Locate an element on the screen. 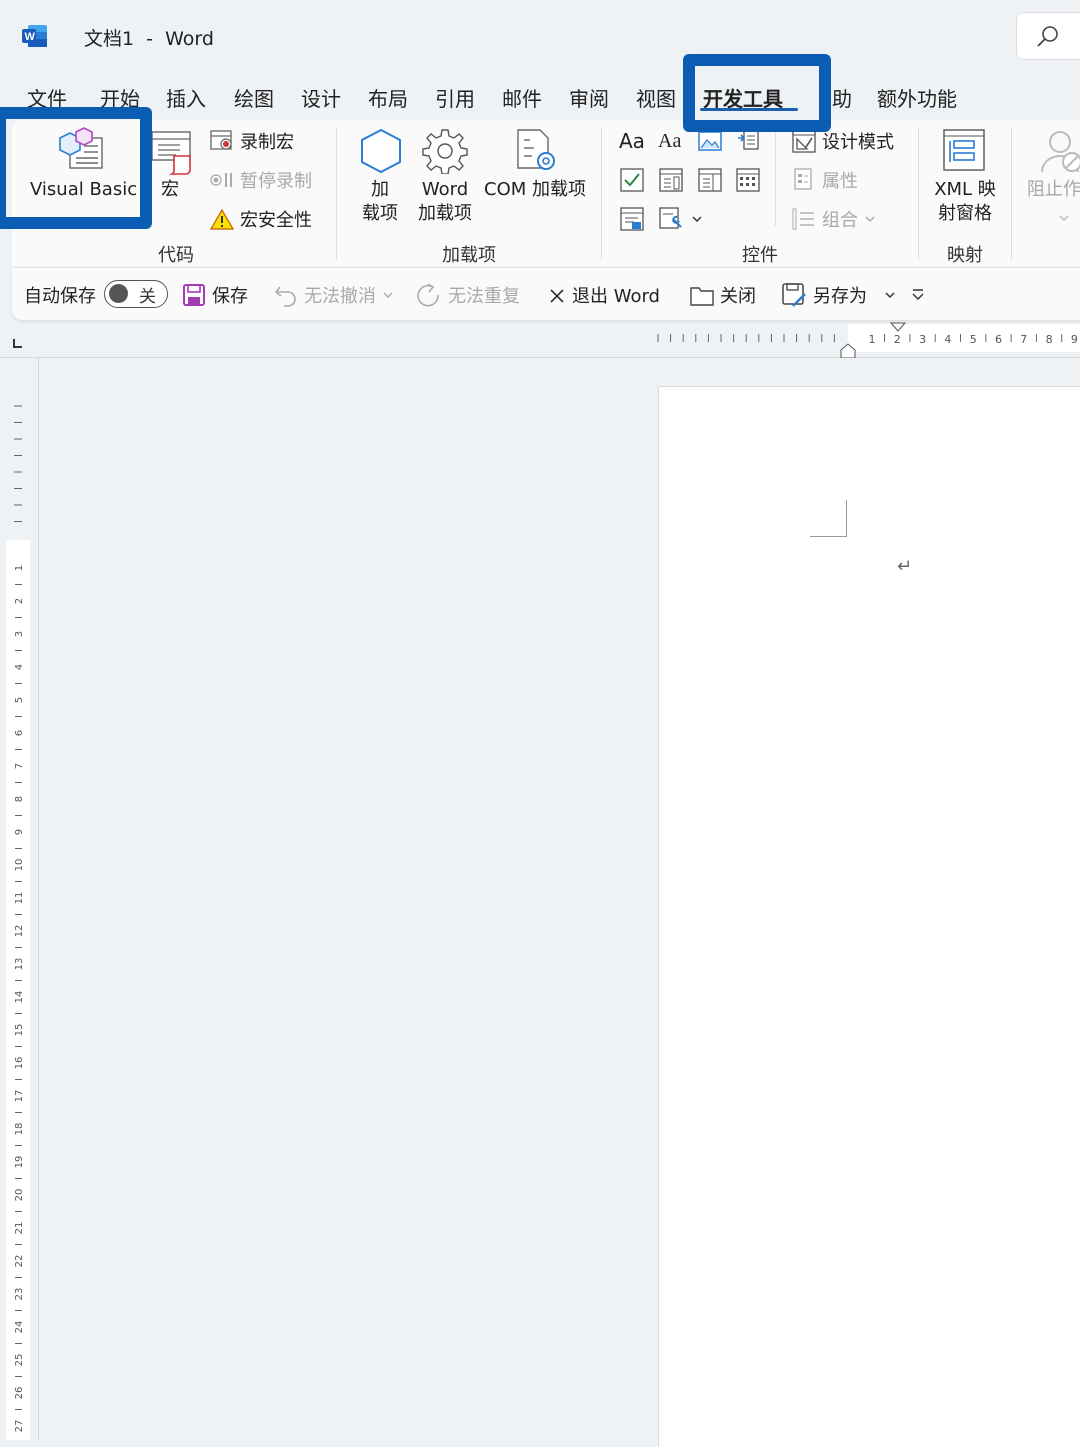  close-document-button: 关闭 is located at coordinates (723, 295).